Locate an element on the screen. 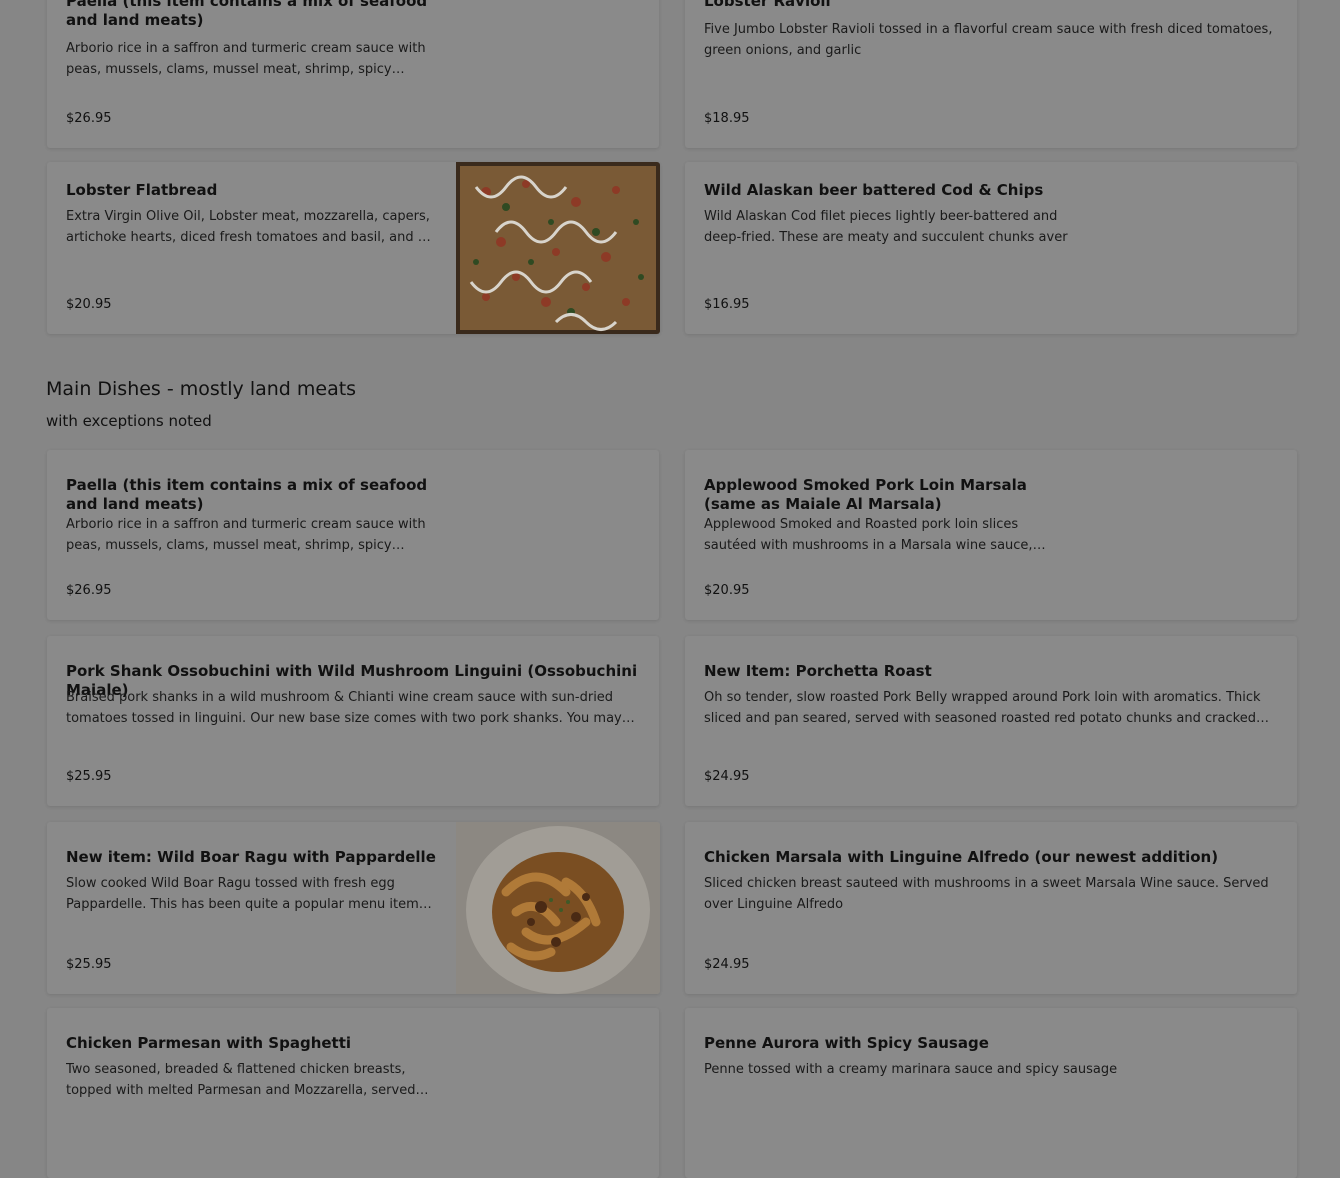 This screenshot has height=1178, width=1340. section-title: Main Dishes - mostly land meats is located at coordinates (201, 389).